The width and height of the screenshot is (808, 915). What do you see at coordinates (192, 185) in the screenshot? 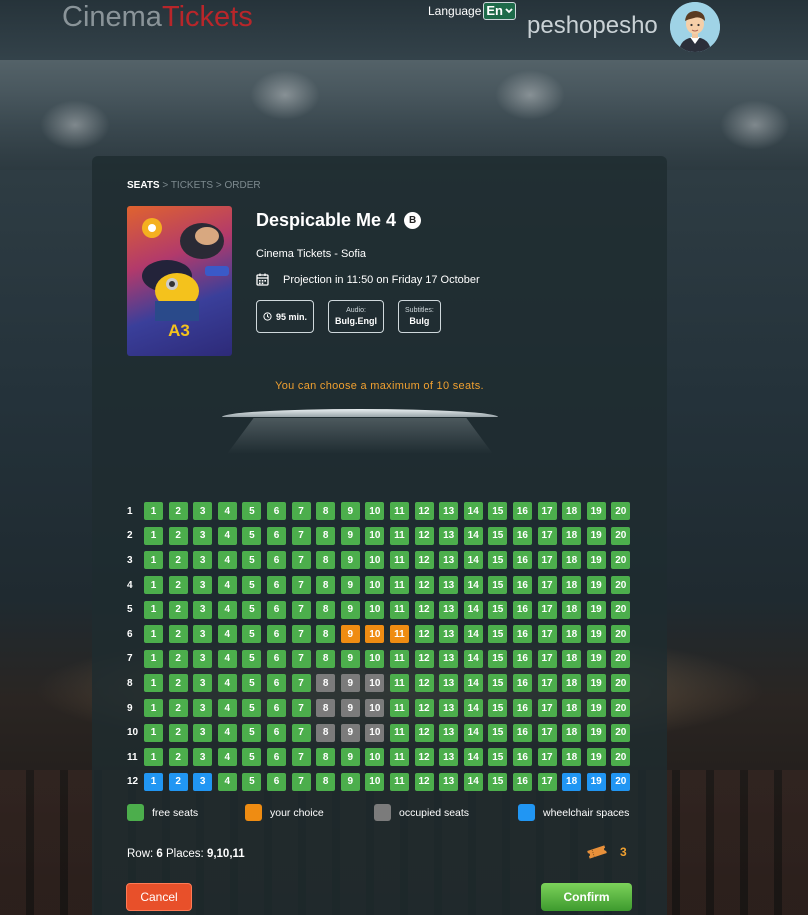
I see `breadcrumb-tickets: TICKETS` at bounding box center [192, 185].